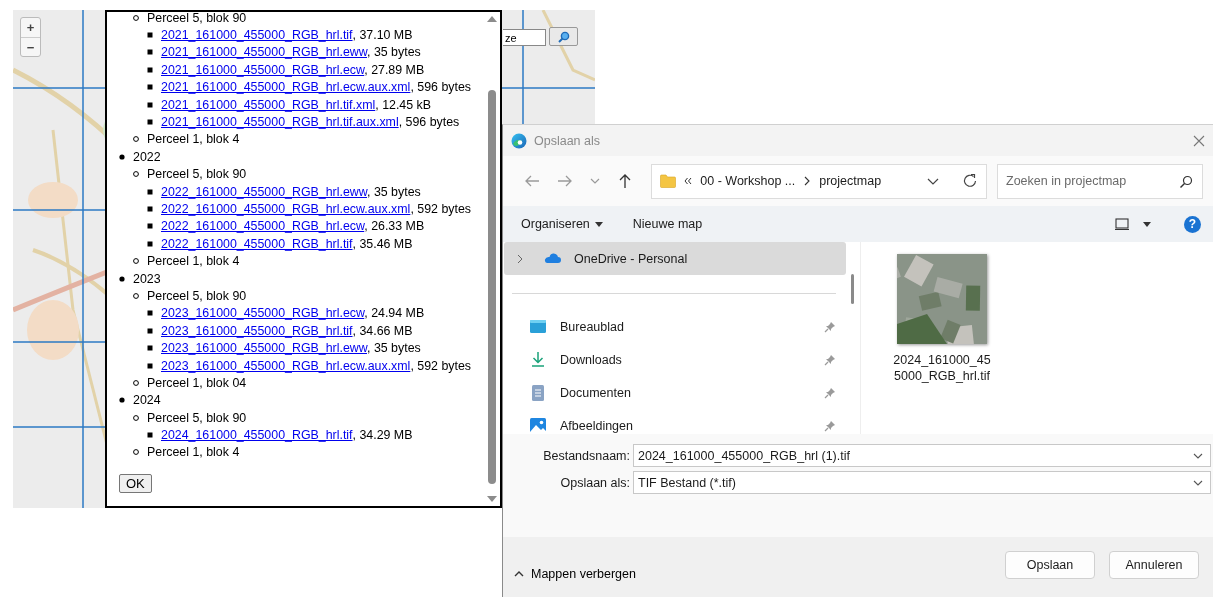 The width and height of the screenshot is (1213, 597). What do you see at coordinates (942, 368) in the screenshot?
I see `file-name: 2024_161000_455000_RGB_hrl.tif` at bounding box center [942, 368].